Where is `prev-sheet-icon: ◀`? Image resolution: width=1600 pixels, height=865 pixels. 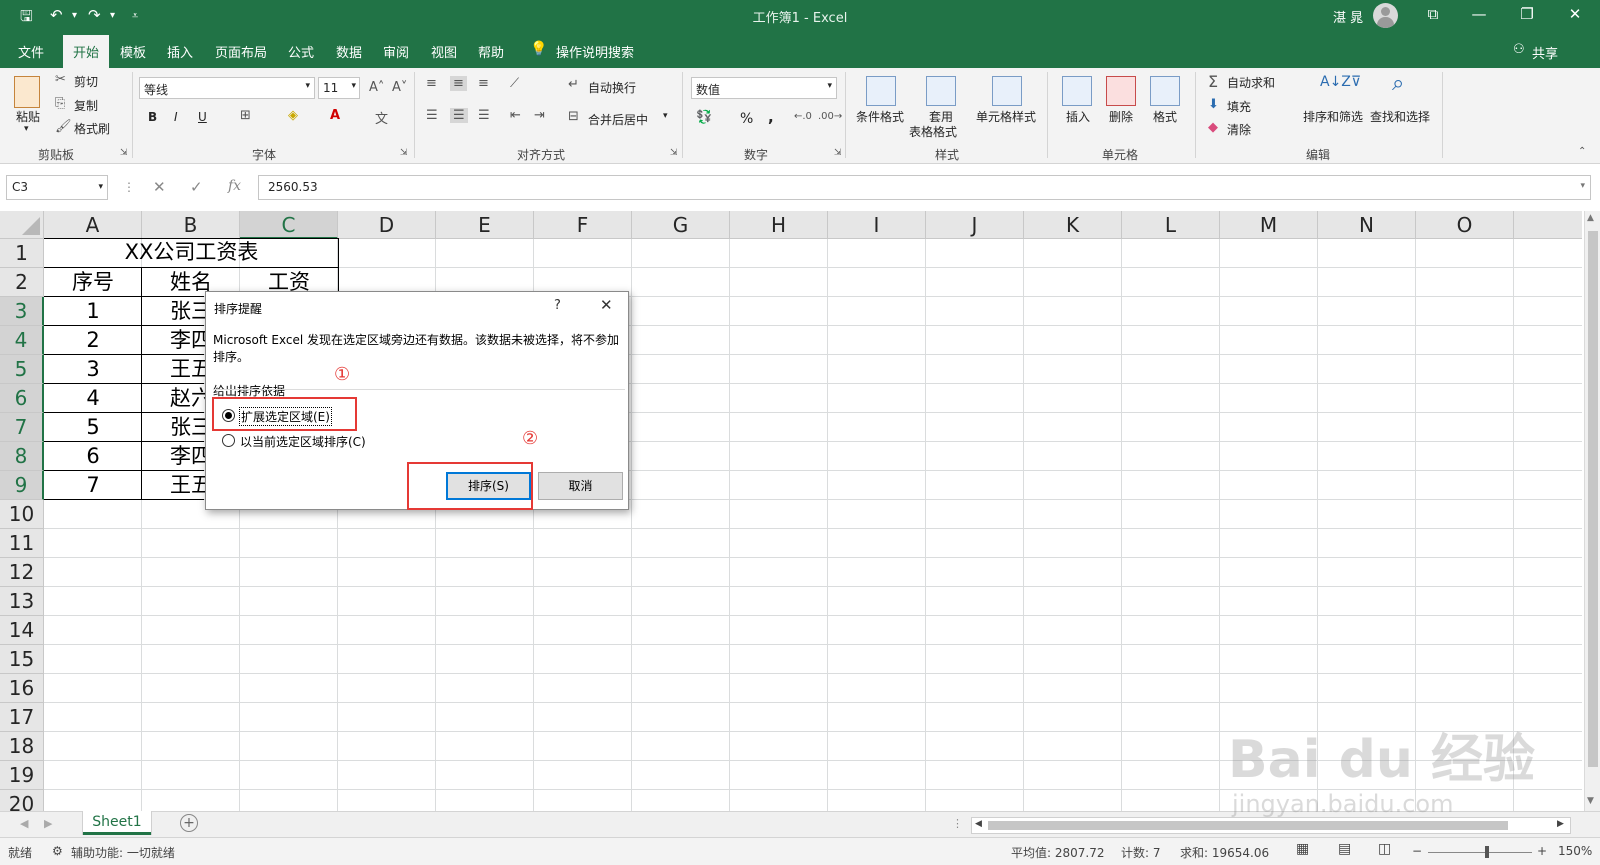 prev-sheet-icon: ◀ is located at coordinates (24, 823).